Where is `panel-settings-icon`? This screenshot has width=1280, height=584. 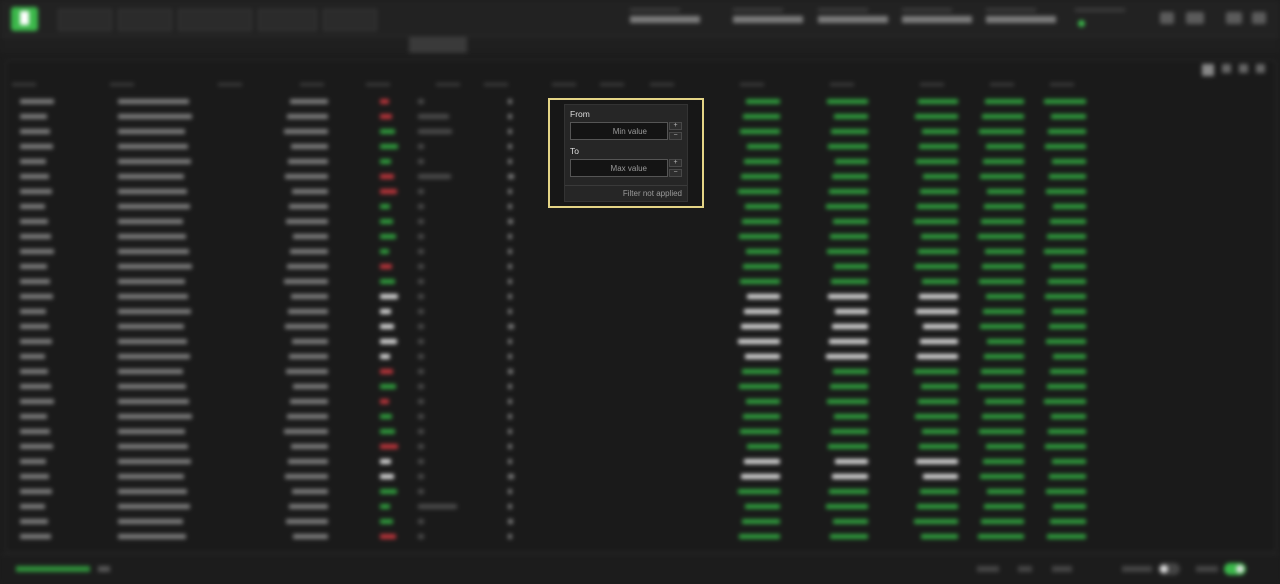
panel-settings-icon is located at coordinates (1208, 70).